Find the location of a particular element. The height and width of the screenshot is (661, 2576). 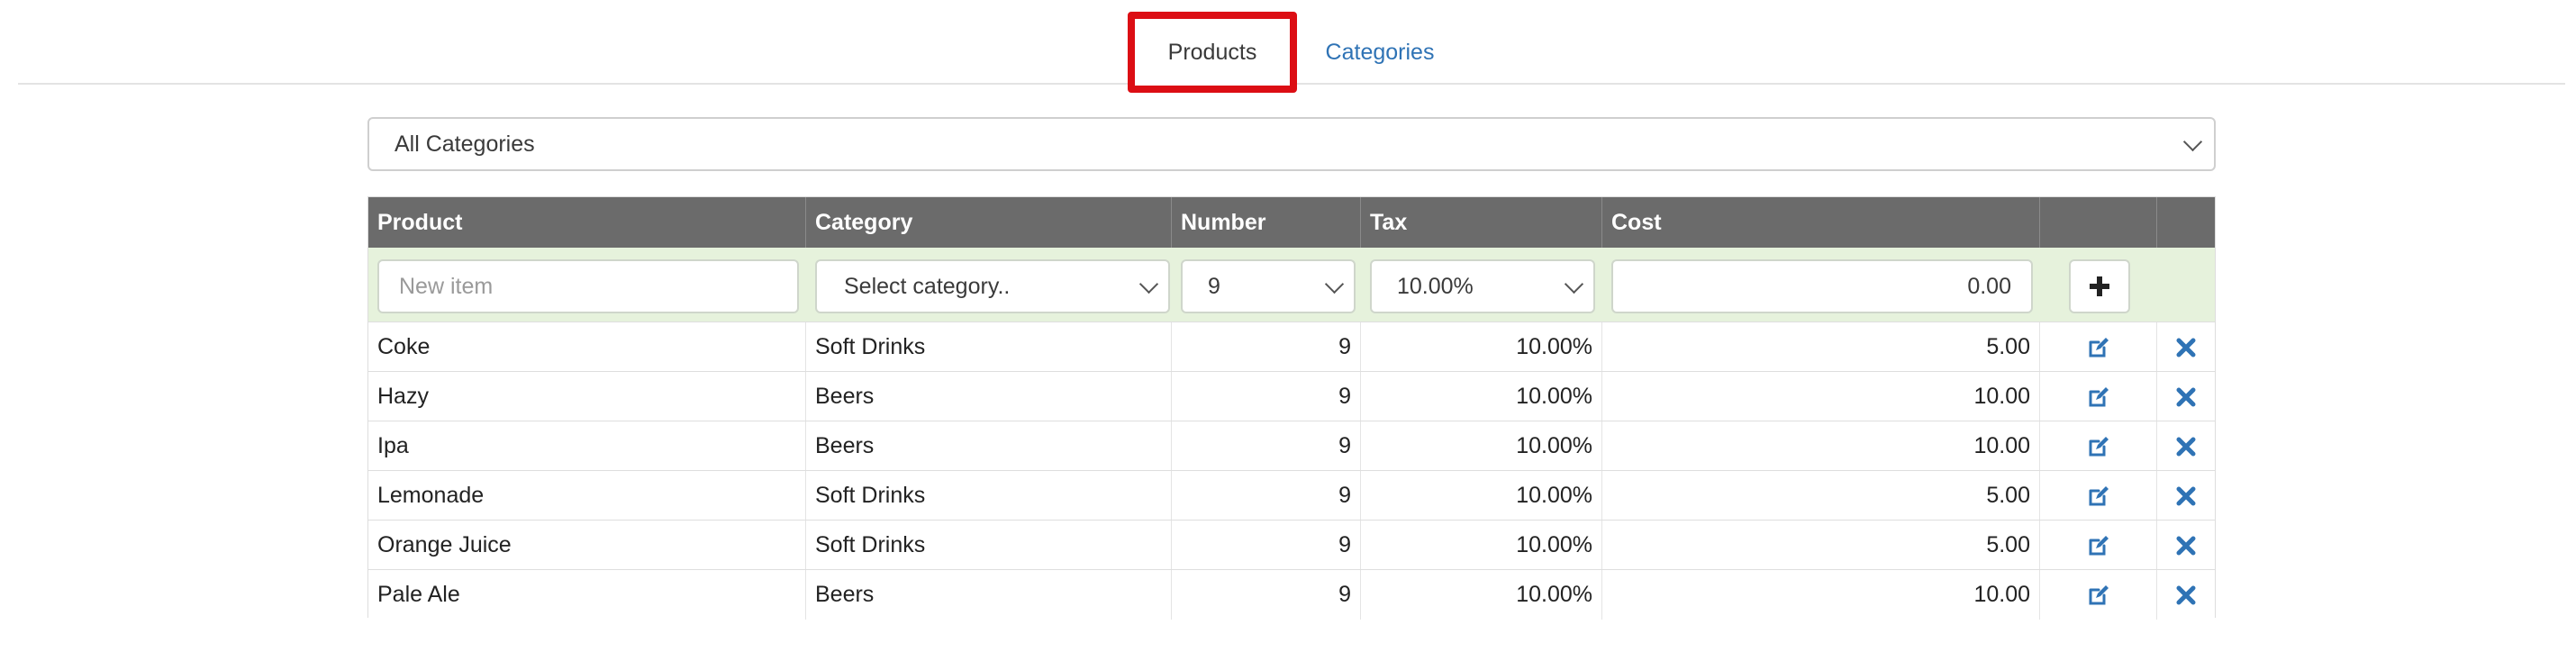

category-select: Select category.. is located at coordinates (992, 286).